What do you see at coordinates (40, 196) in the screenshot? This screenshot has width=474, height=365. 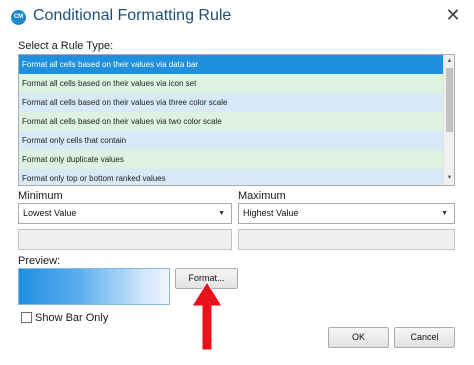 I see `minimum-label: Minimum` at bounding box center [40, 196].